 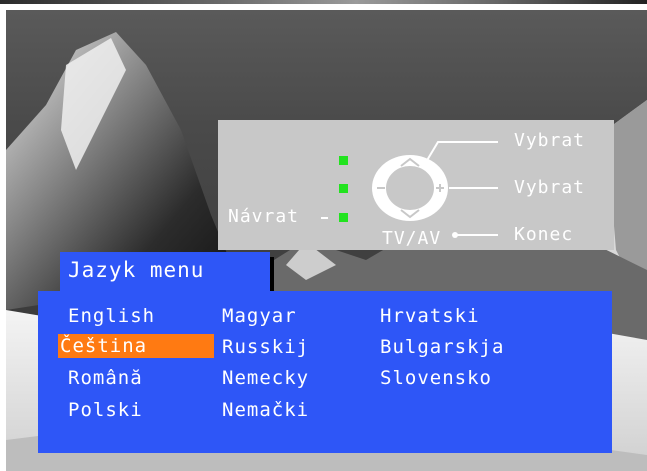 I want to click on language-option-polski: Polski, so click(x=105, y=410).